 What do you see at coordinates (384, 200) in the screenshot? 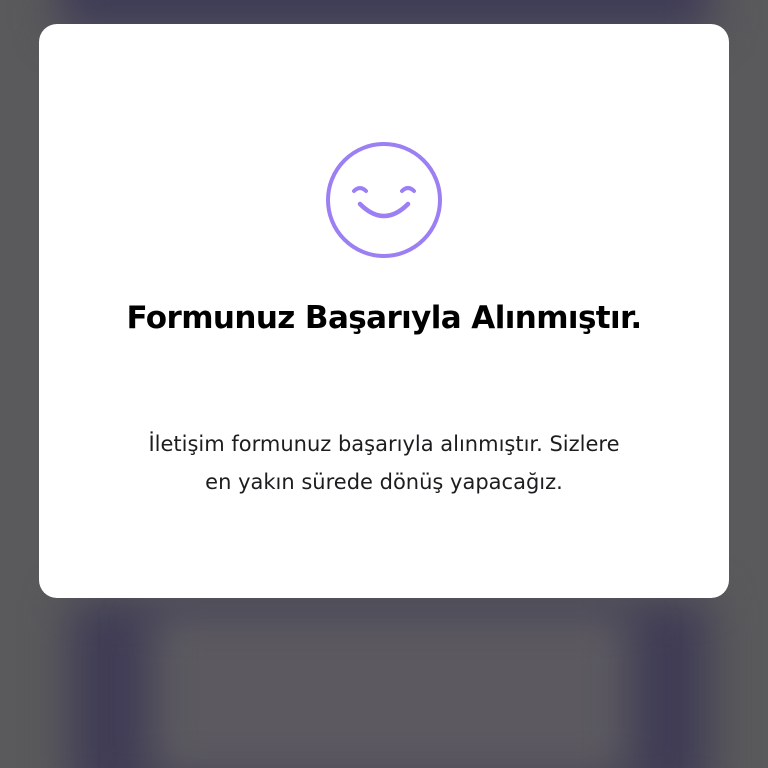
I see `smiley-face-icon` at bounding box center [384, 200].